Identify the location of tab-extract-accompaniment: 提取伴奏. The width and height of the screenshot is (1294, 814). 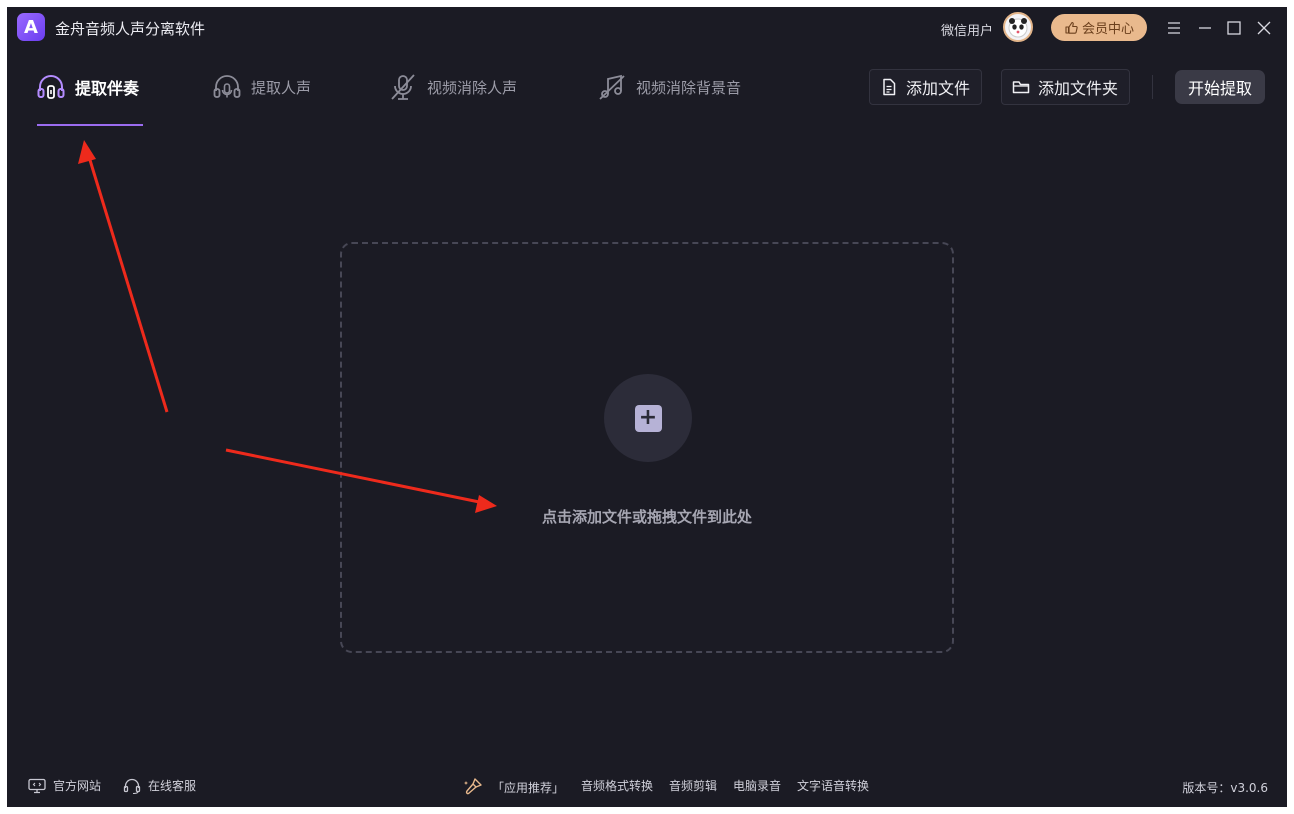
(87, 87).